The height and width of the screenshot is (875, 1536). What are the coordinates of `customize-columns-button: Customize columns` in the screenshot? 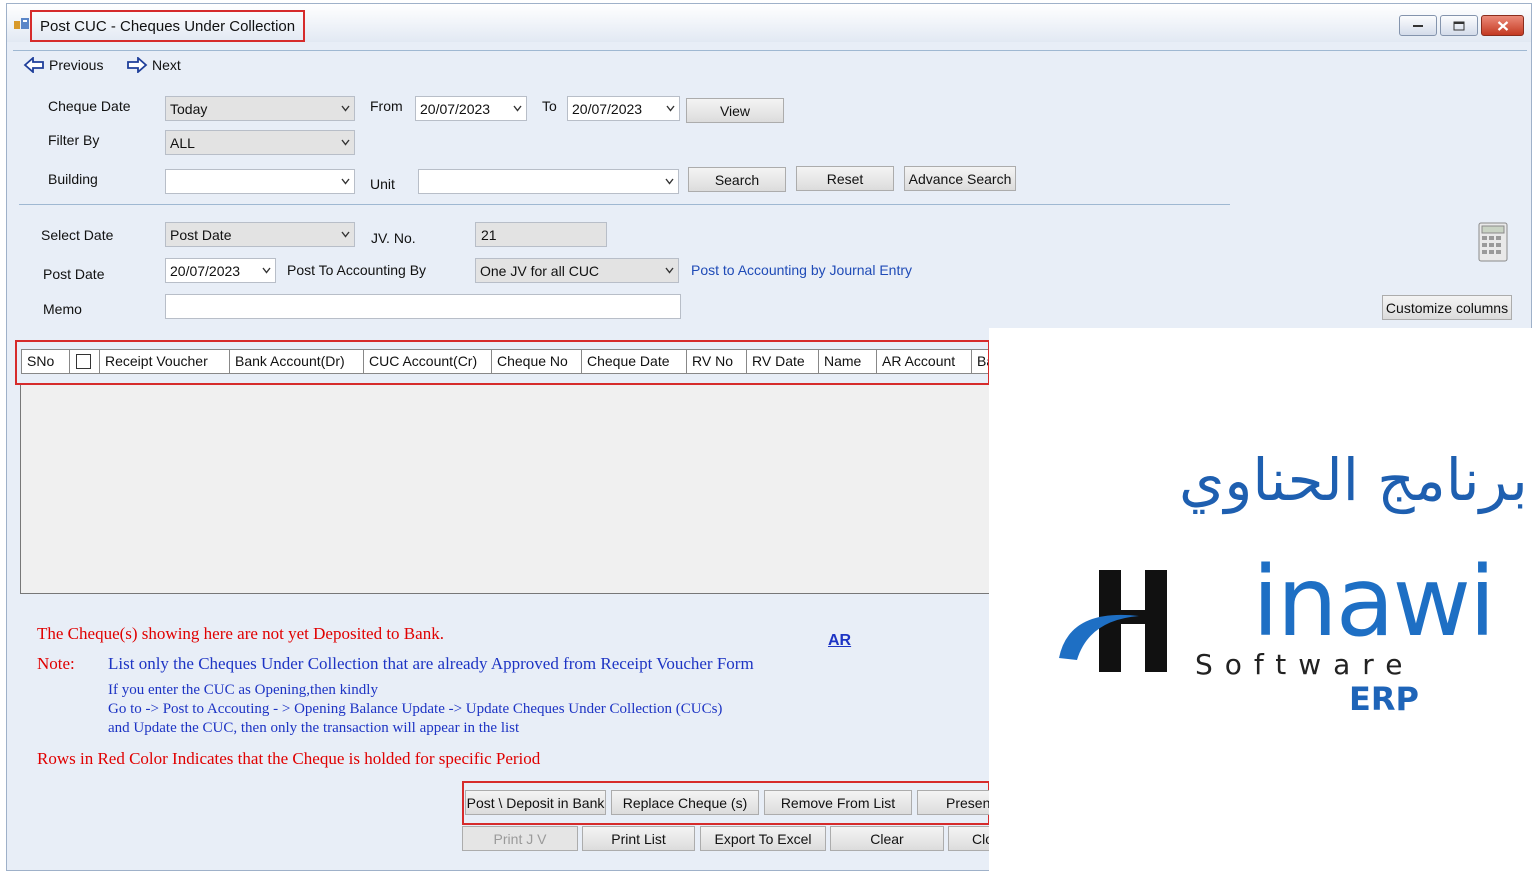 It's located at (1447, 307).